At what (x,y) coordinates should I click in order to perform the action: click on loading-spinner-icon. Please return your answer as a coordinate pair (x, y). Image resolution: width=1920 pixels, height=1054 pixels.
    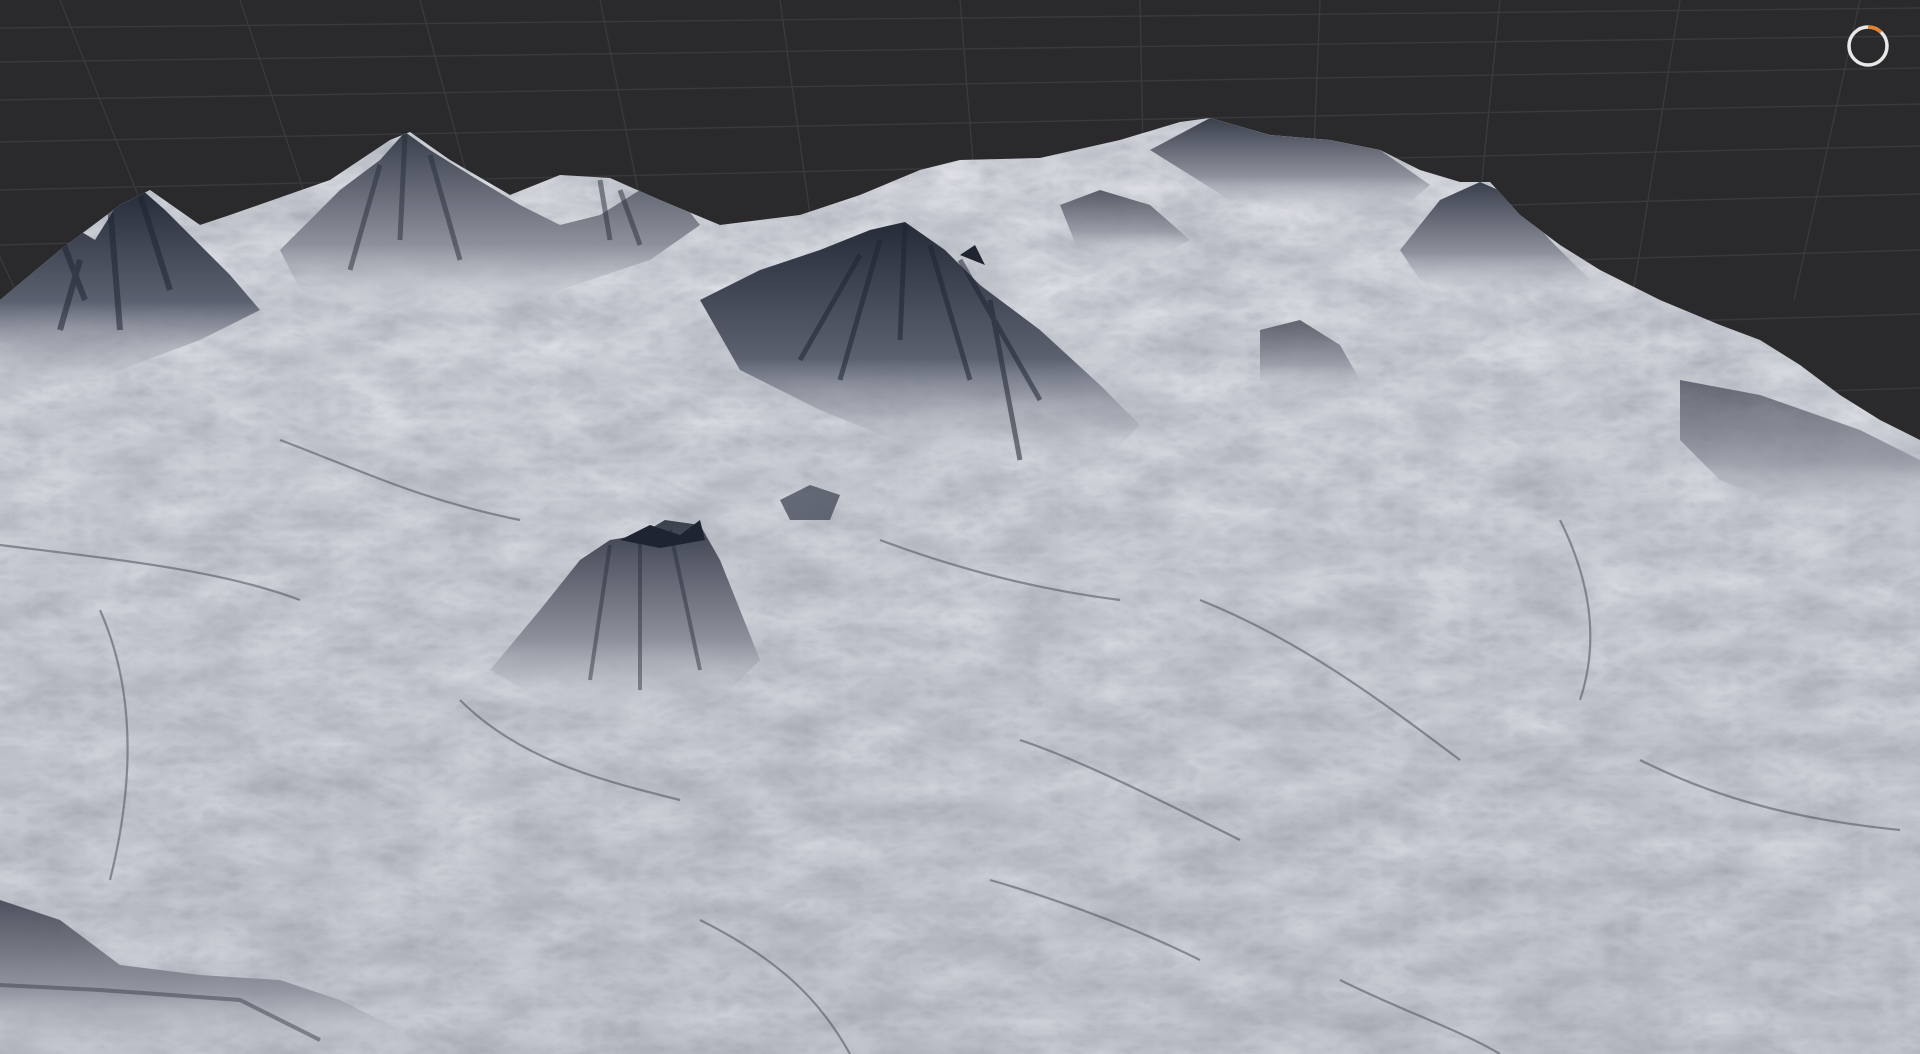
    Looking at the image, I should click on (1868, 46).